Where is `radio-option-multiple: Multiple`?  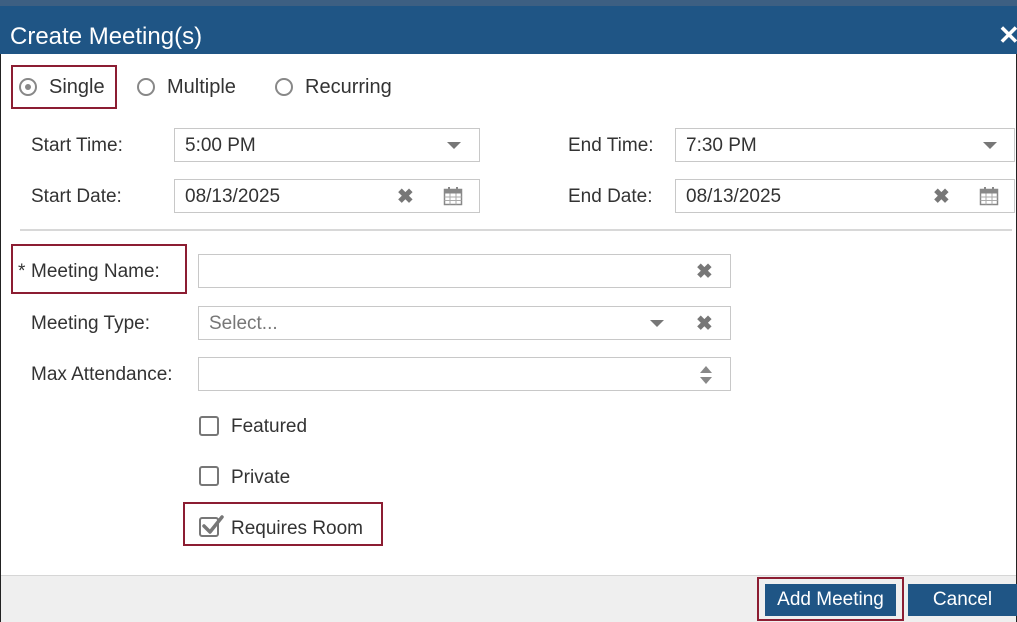 radio-option-multiple: Multiple is located at coordinates (186, 87).